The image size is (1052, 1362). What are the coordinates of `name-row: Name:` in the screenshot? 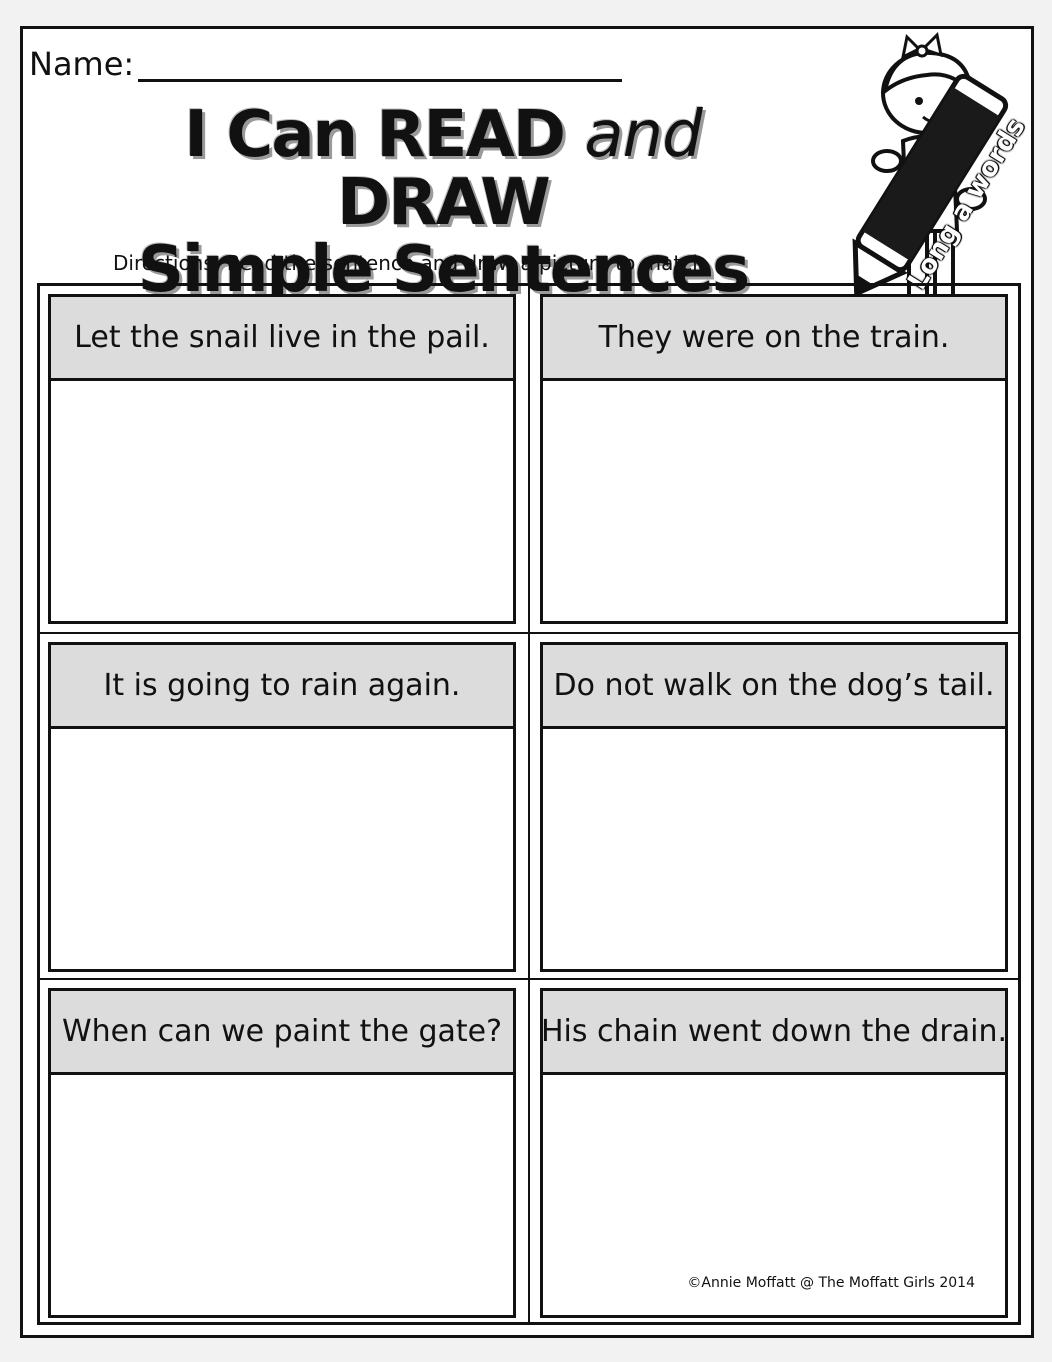 It's located at (326, 63).